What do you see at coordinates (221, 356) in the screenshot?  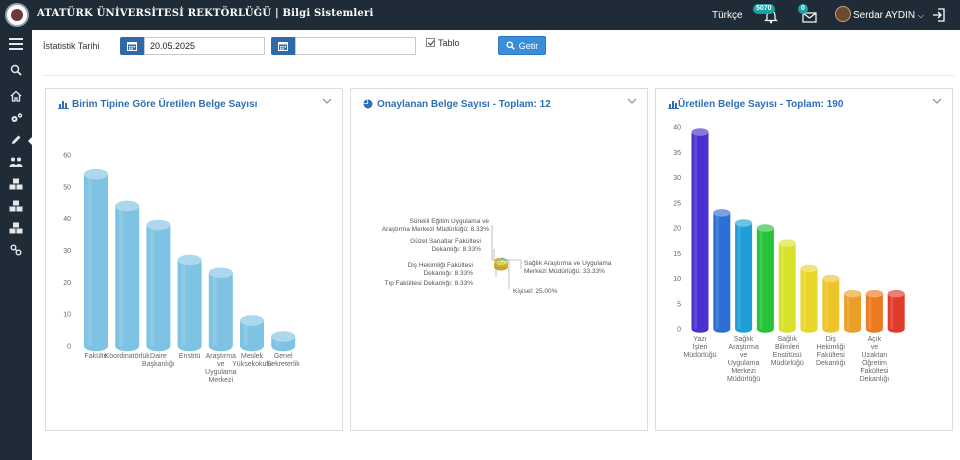 I see `x-category-label-line: Araştırma` at bounding box center [221, 356].